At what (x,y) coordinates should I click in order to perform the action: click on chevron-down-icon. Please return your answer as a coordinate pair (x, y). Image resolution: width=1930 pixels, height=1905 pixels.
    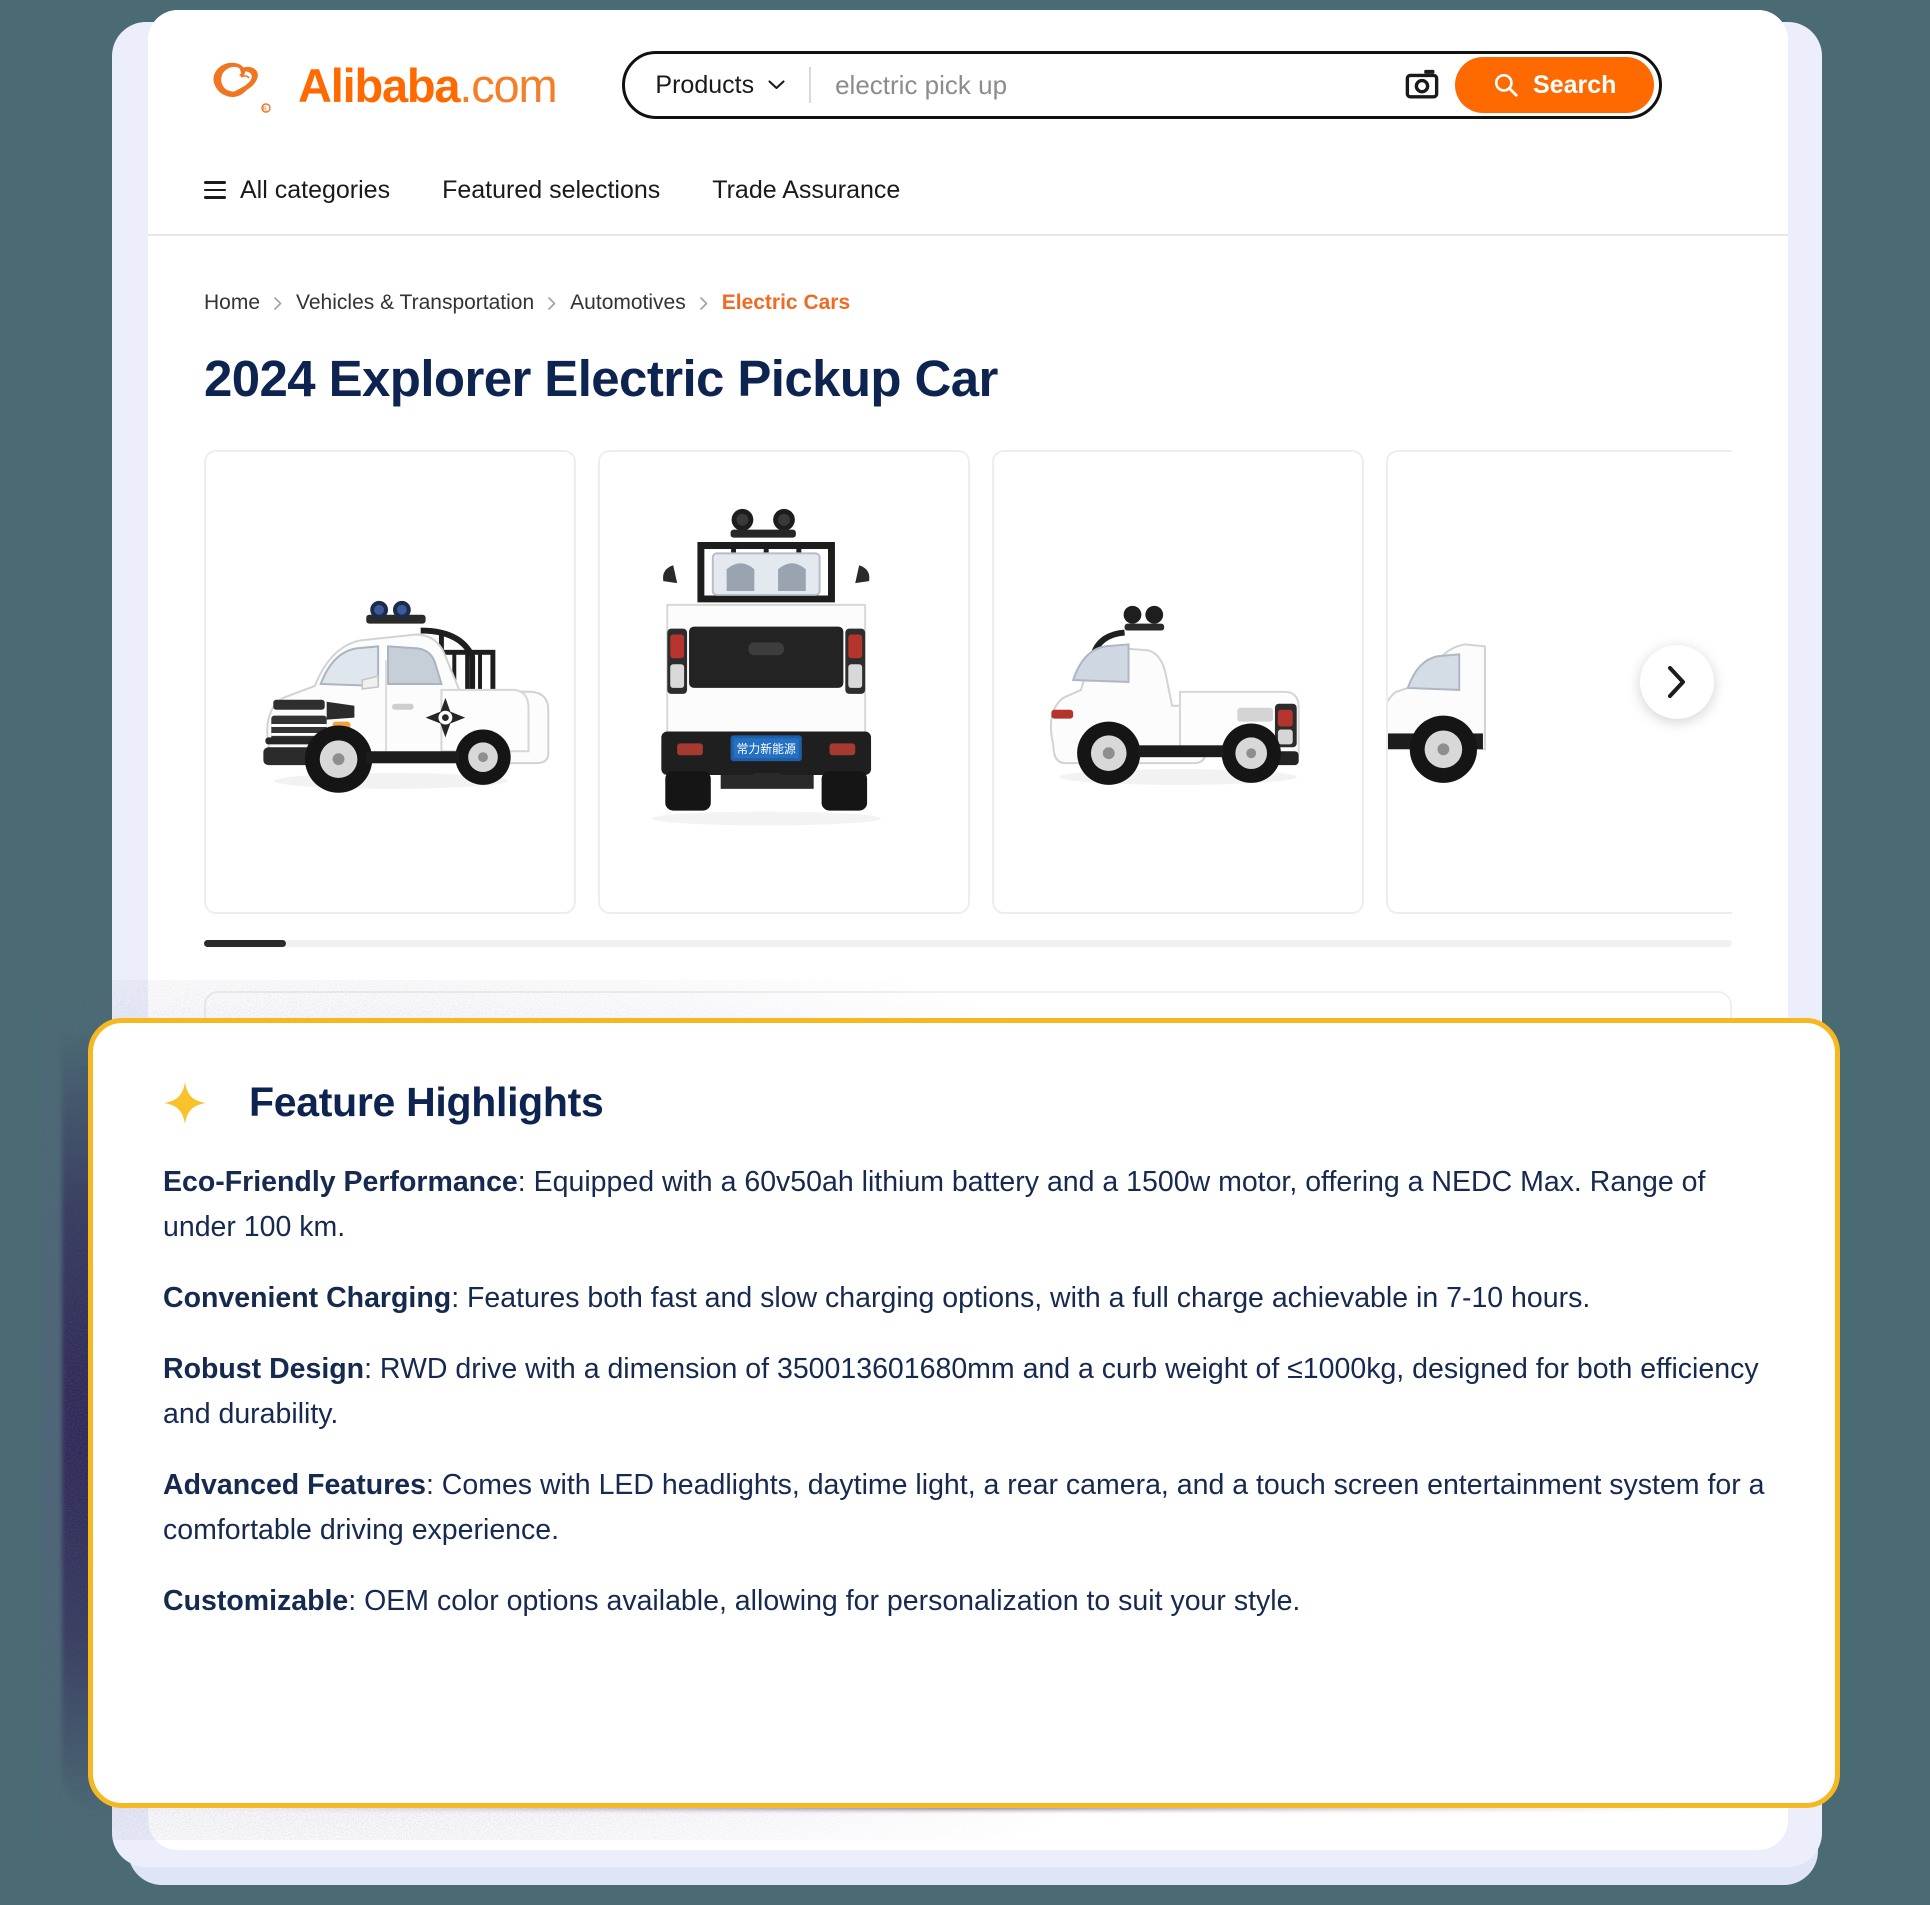
    Looking at the image, I should click on (776, 85).